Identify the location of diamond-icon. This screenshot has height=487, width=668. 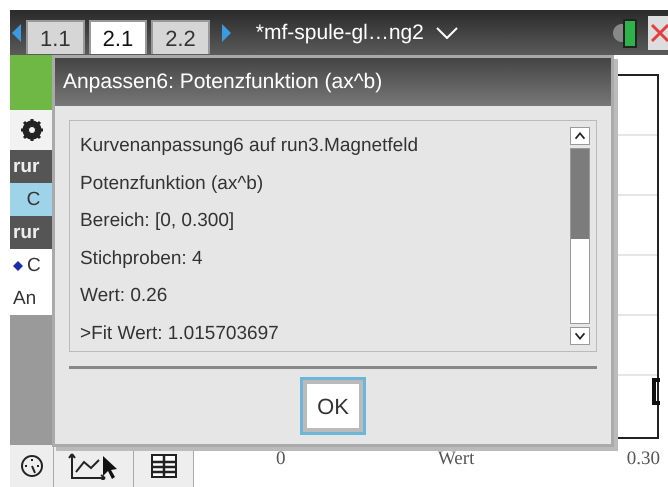
(18, 265).